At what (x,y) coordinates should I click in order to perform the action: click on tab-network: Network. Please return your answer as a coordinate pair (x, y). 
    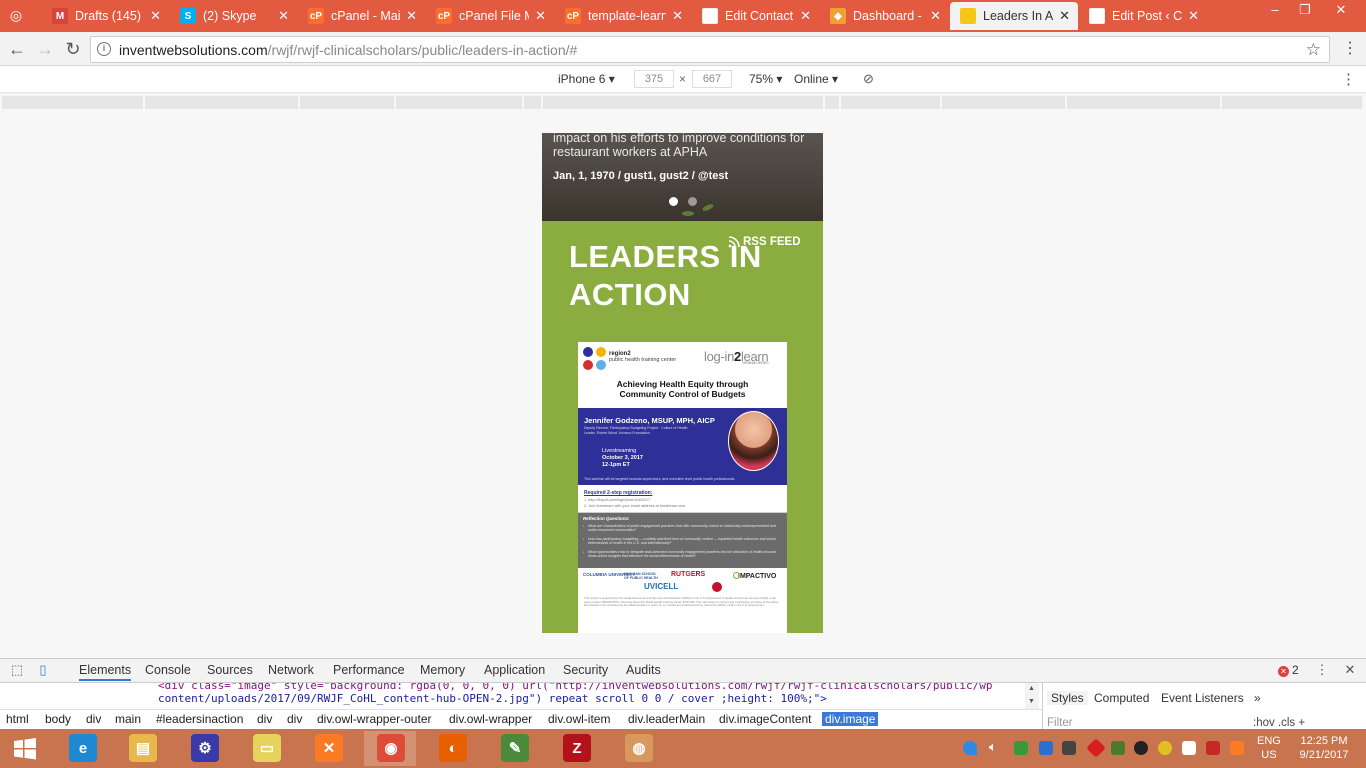
    Looking at the image, I should click on (291, 670).